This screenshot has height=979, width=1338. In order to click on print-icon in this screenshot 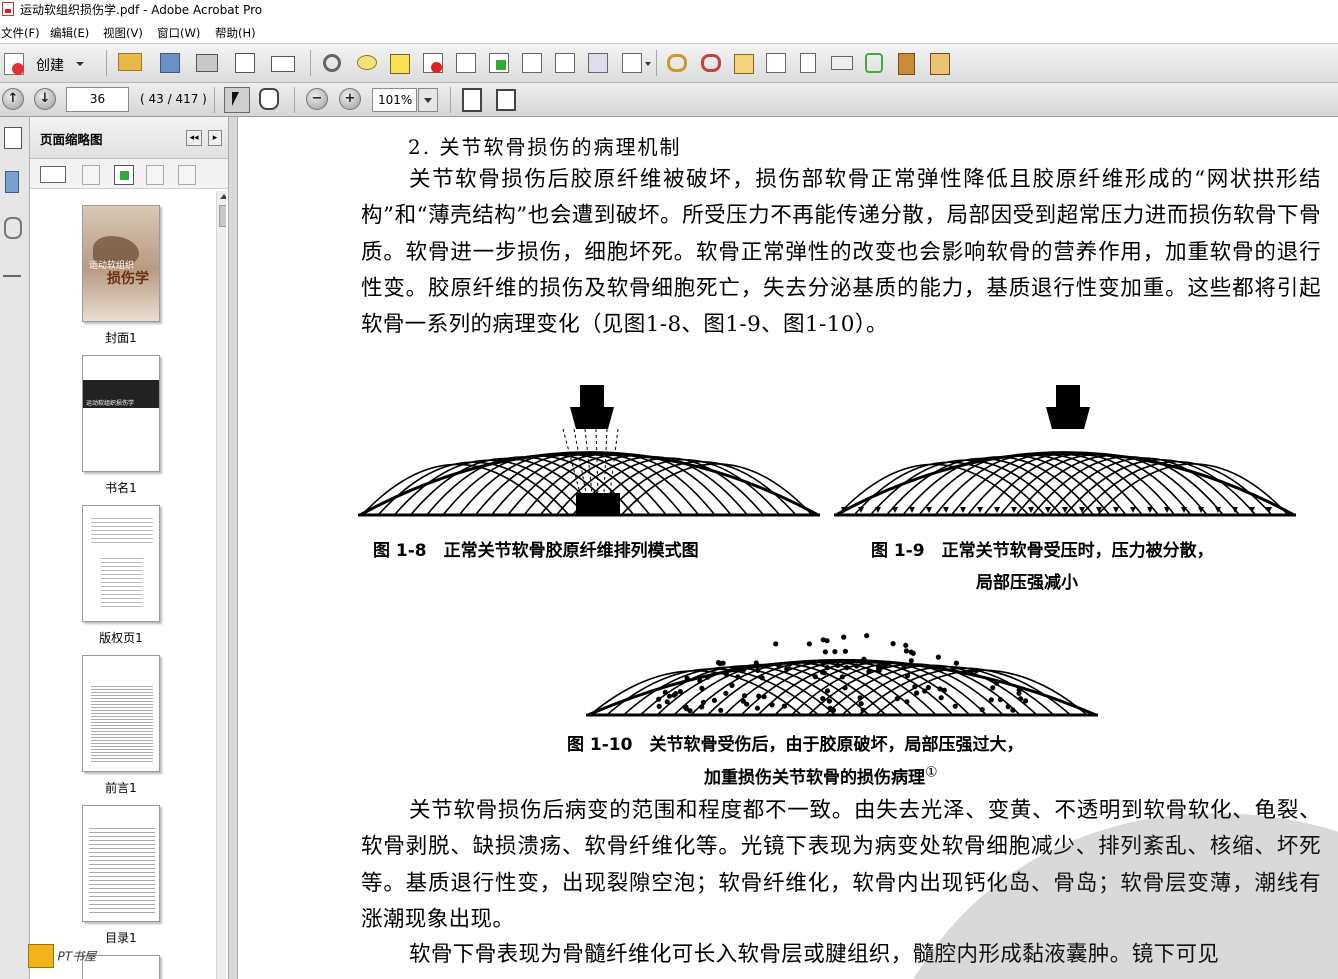, I will do `click(207, 63)`.